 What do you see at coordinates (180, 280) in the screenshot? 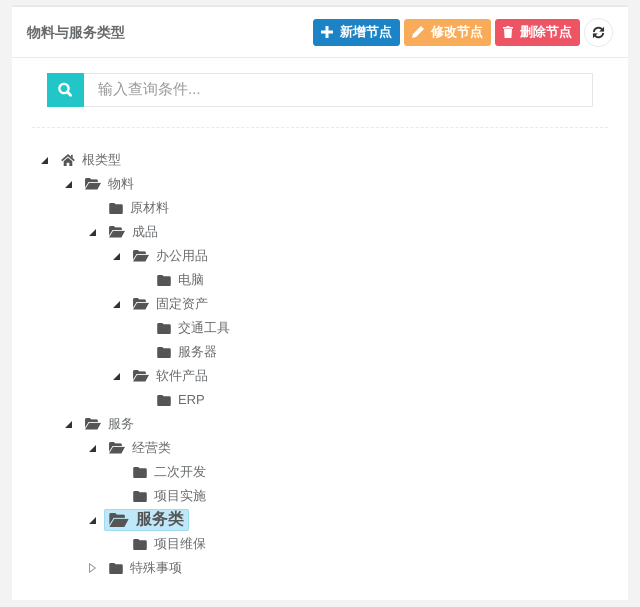
I see `tree-node: 电脑` at bounding box center [180, 280].